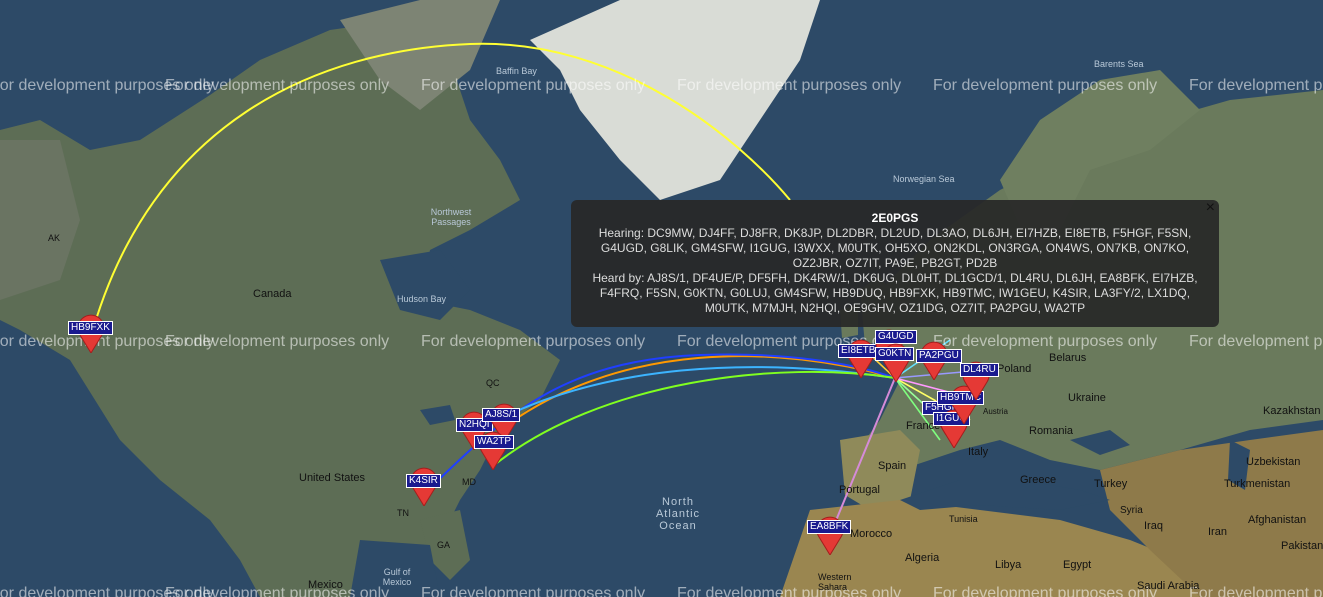  Describe the element at coordinates (922, 558) in the screenshot. I see `place-label-algeria: Algeria` at that location.